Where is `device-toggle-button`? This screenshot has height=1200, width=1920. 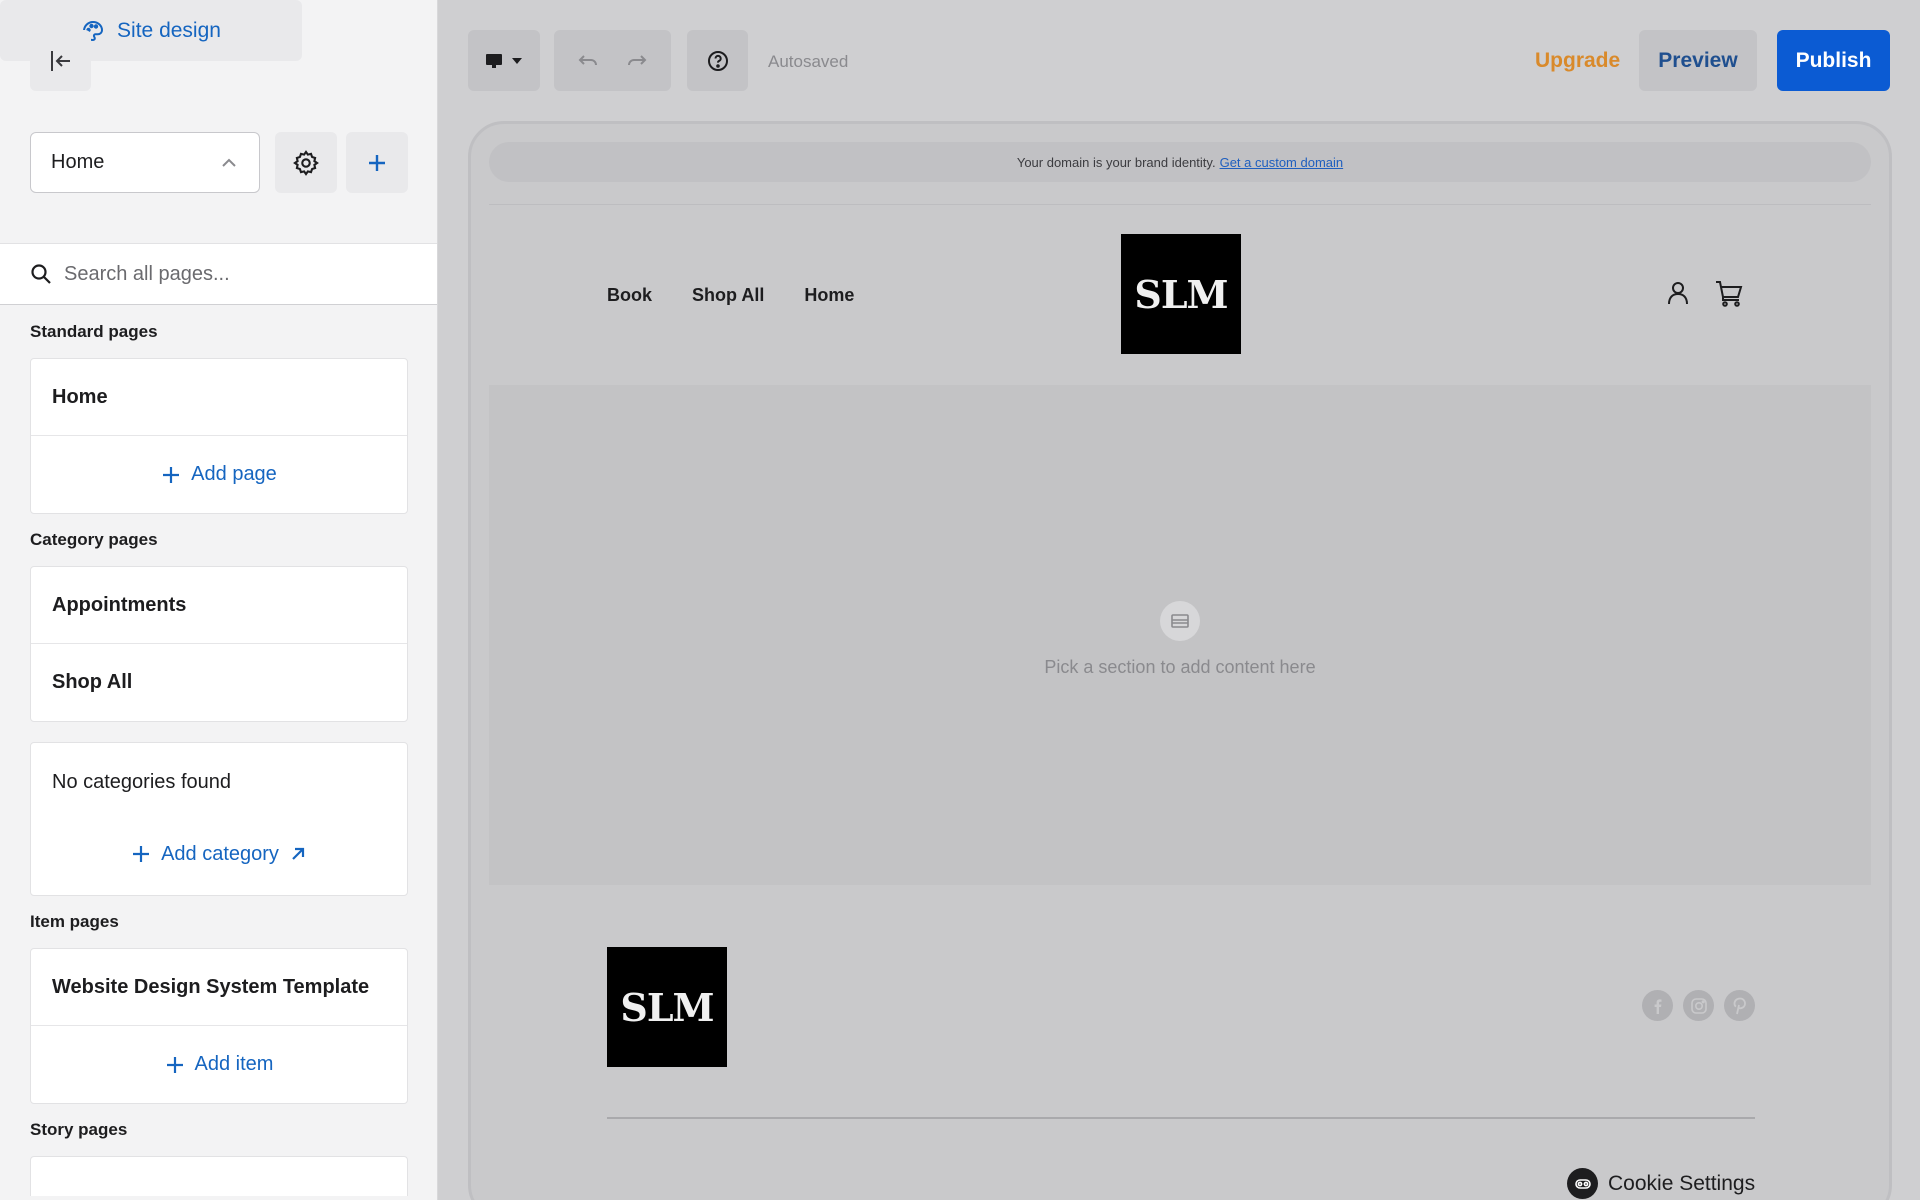 device-toggle-button is located at coordinates (504, 60).